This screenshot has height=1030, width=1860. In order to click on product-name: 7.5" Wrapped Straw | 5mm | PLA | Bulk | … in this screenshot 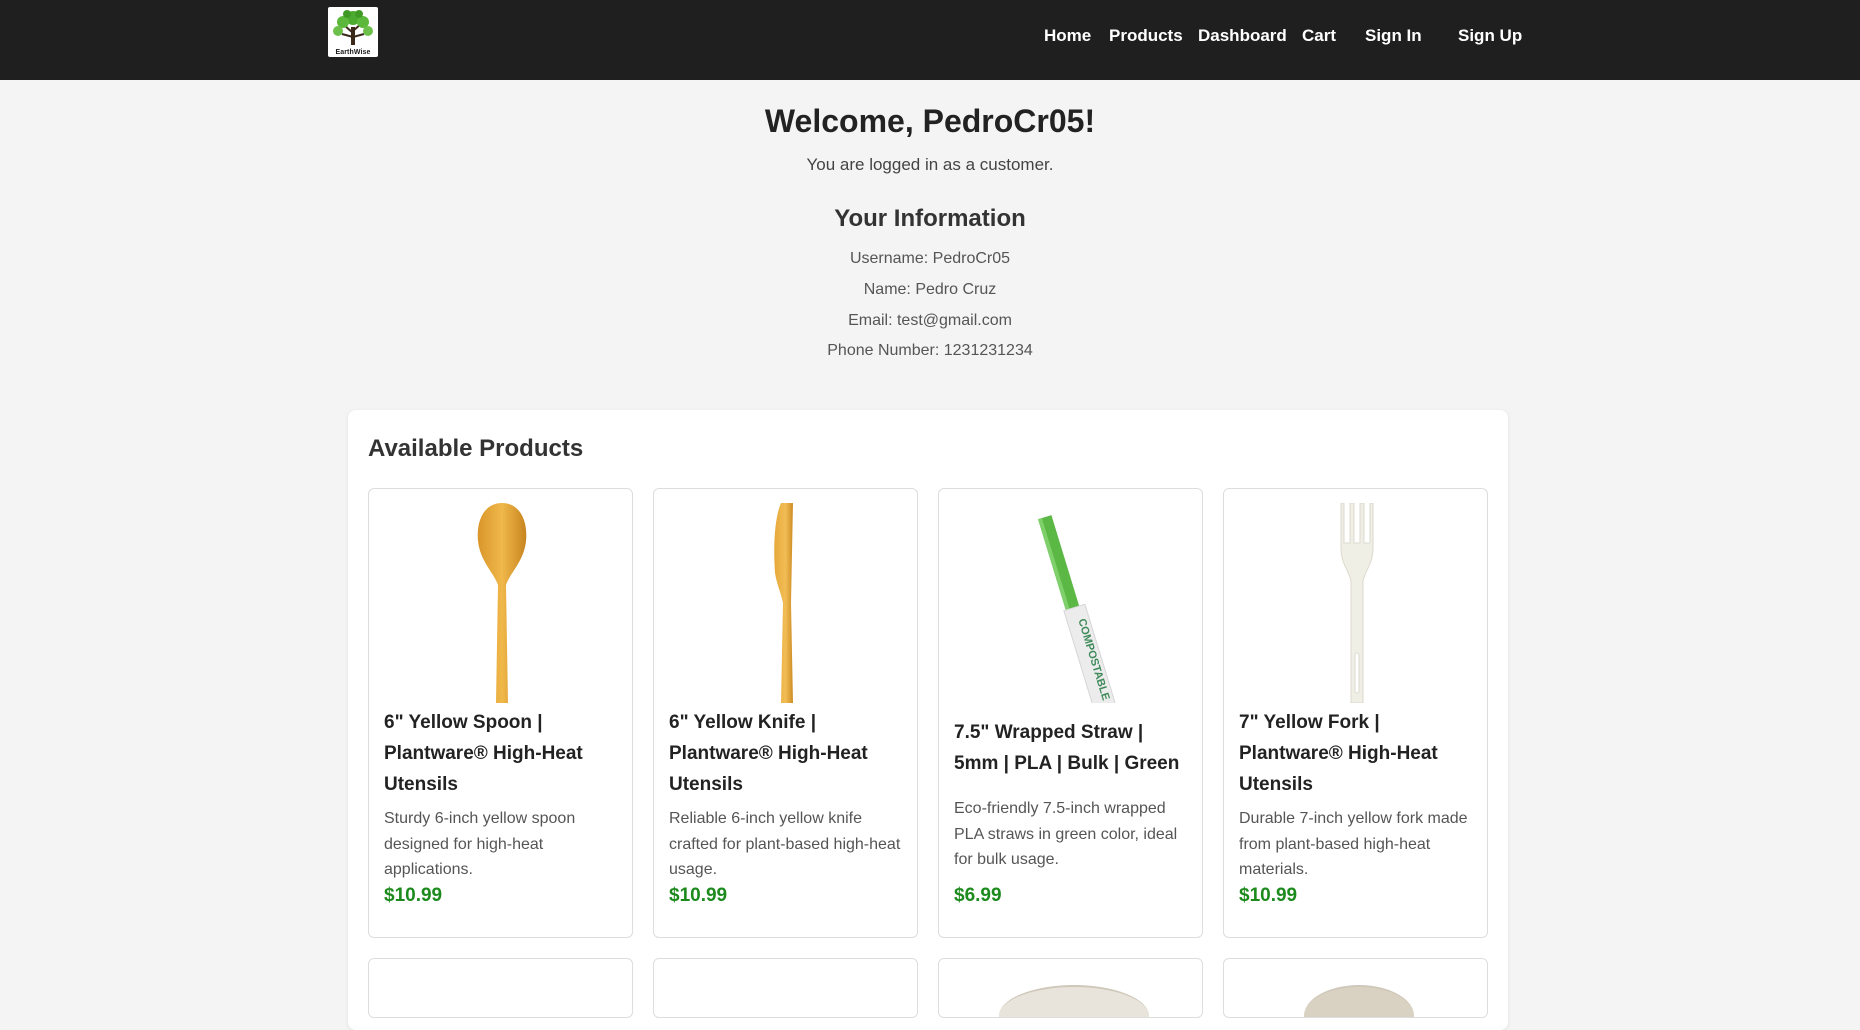, I will do `click(1070, 748)`.